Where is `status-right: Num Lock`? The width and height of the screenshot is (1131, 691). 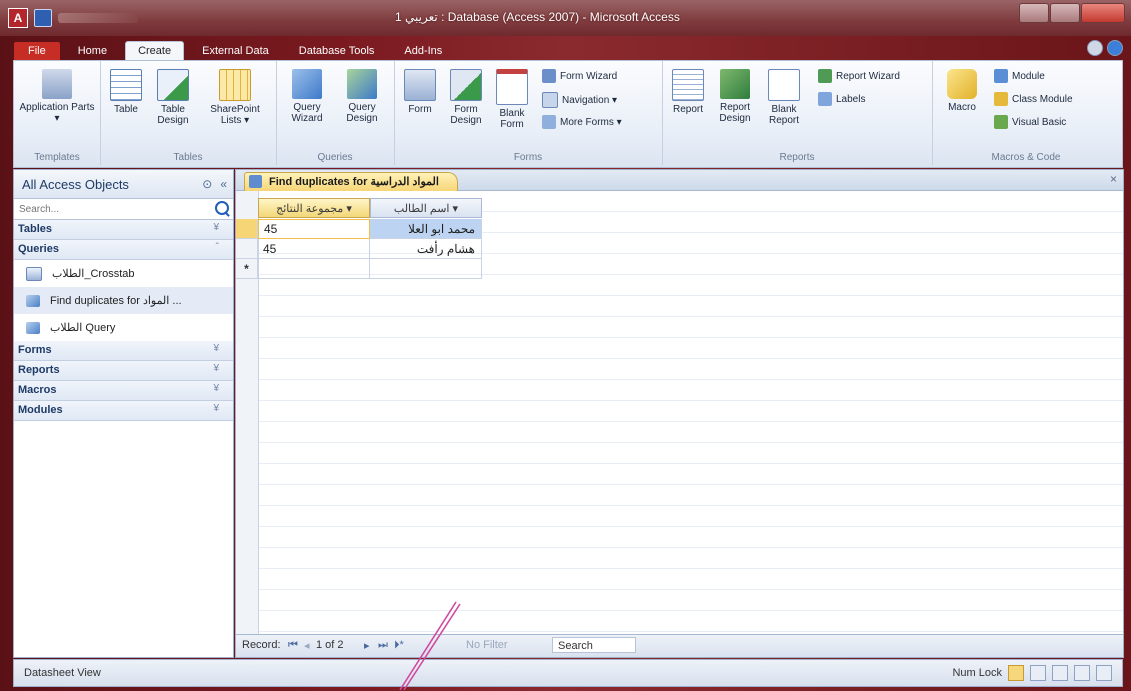
status-right: Num Lock is located at coordinates (1032, 673).